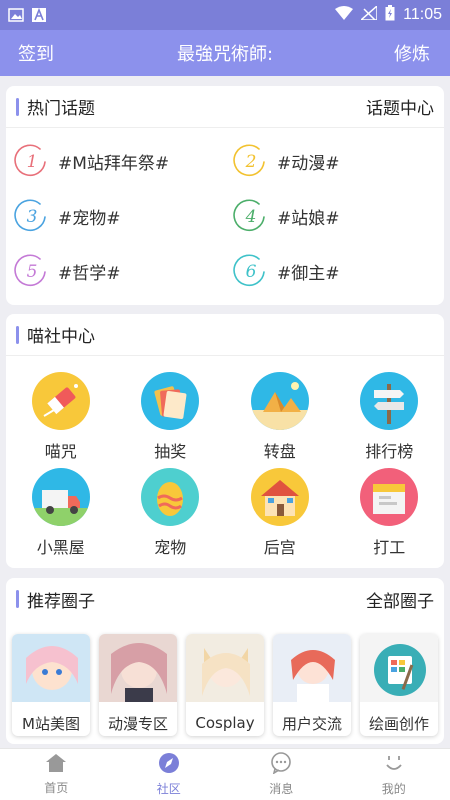 The height and width of the screenshot is (800, 450). I want to click on topic-label: #哲学#, so click(89, 274).